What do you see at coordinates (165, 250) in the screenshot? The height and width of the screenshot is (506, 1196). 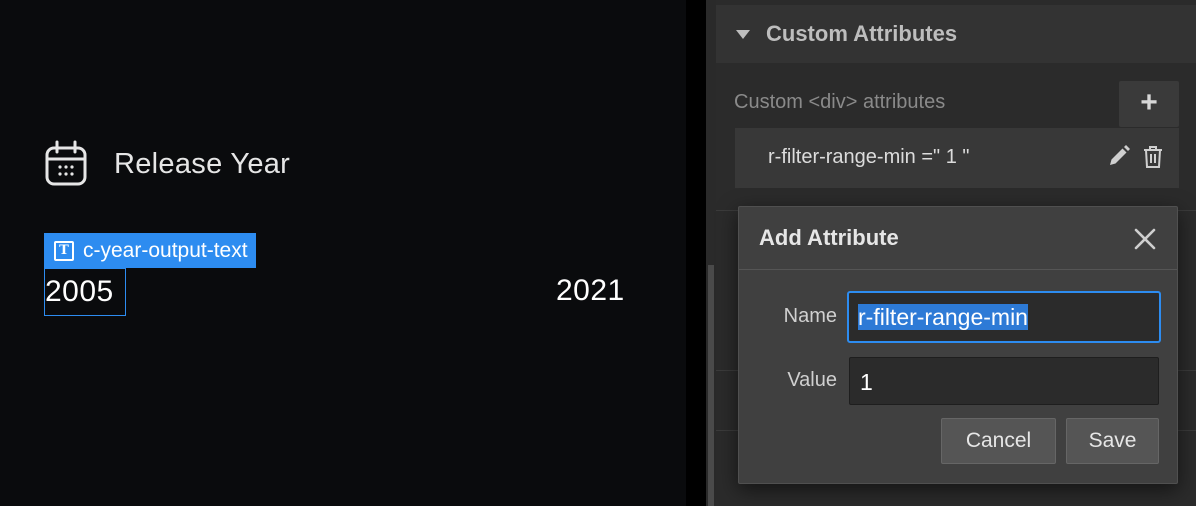 I see `selected-element-name: c-year-output-text` at bounding box center [165, 250].